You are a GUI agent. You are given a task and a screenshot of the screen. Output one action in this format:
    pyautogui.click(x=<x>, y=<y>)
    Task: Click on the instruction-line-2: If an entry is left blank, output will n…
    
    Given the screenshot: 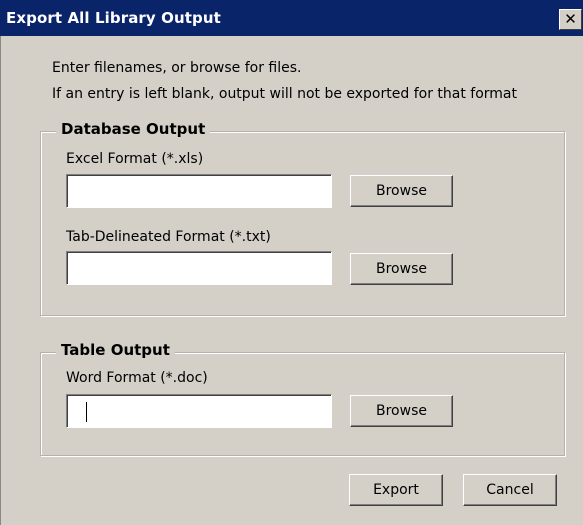 What is the action you would take?
    pyautogui.click(x=284, y=94)
    